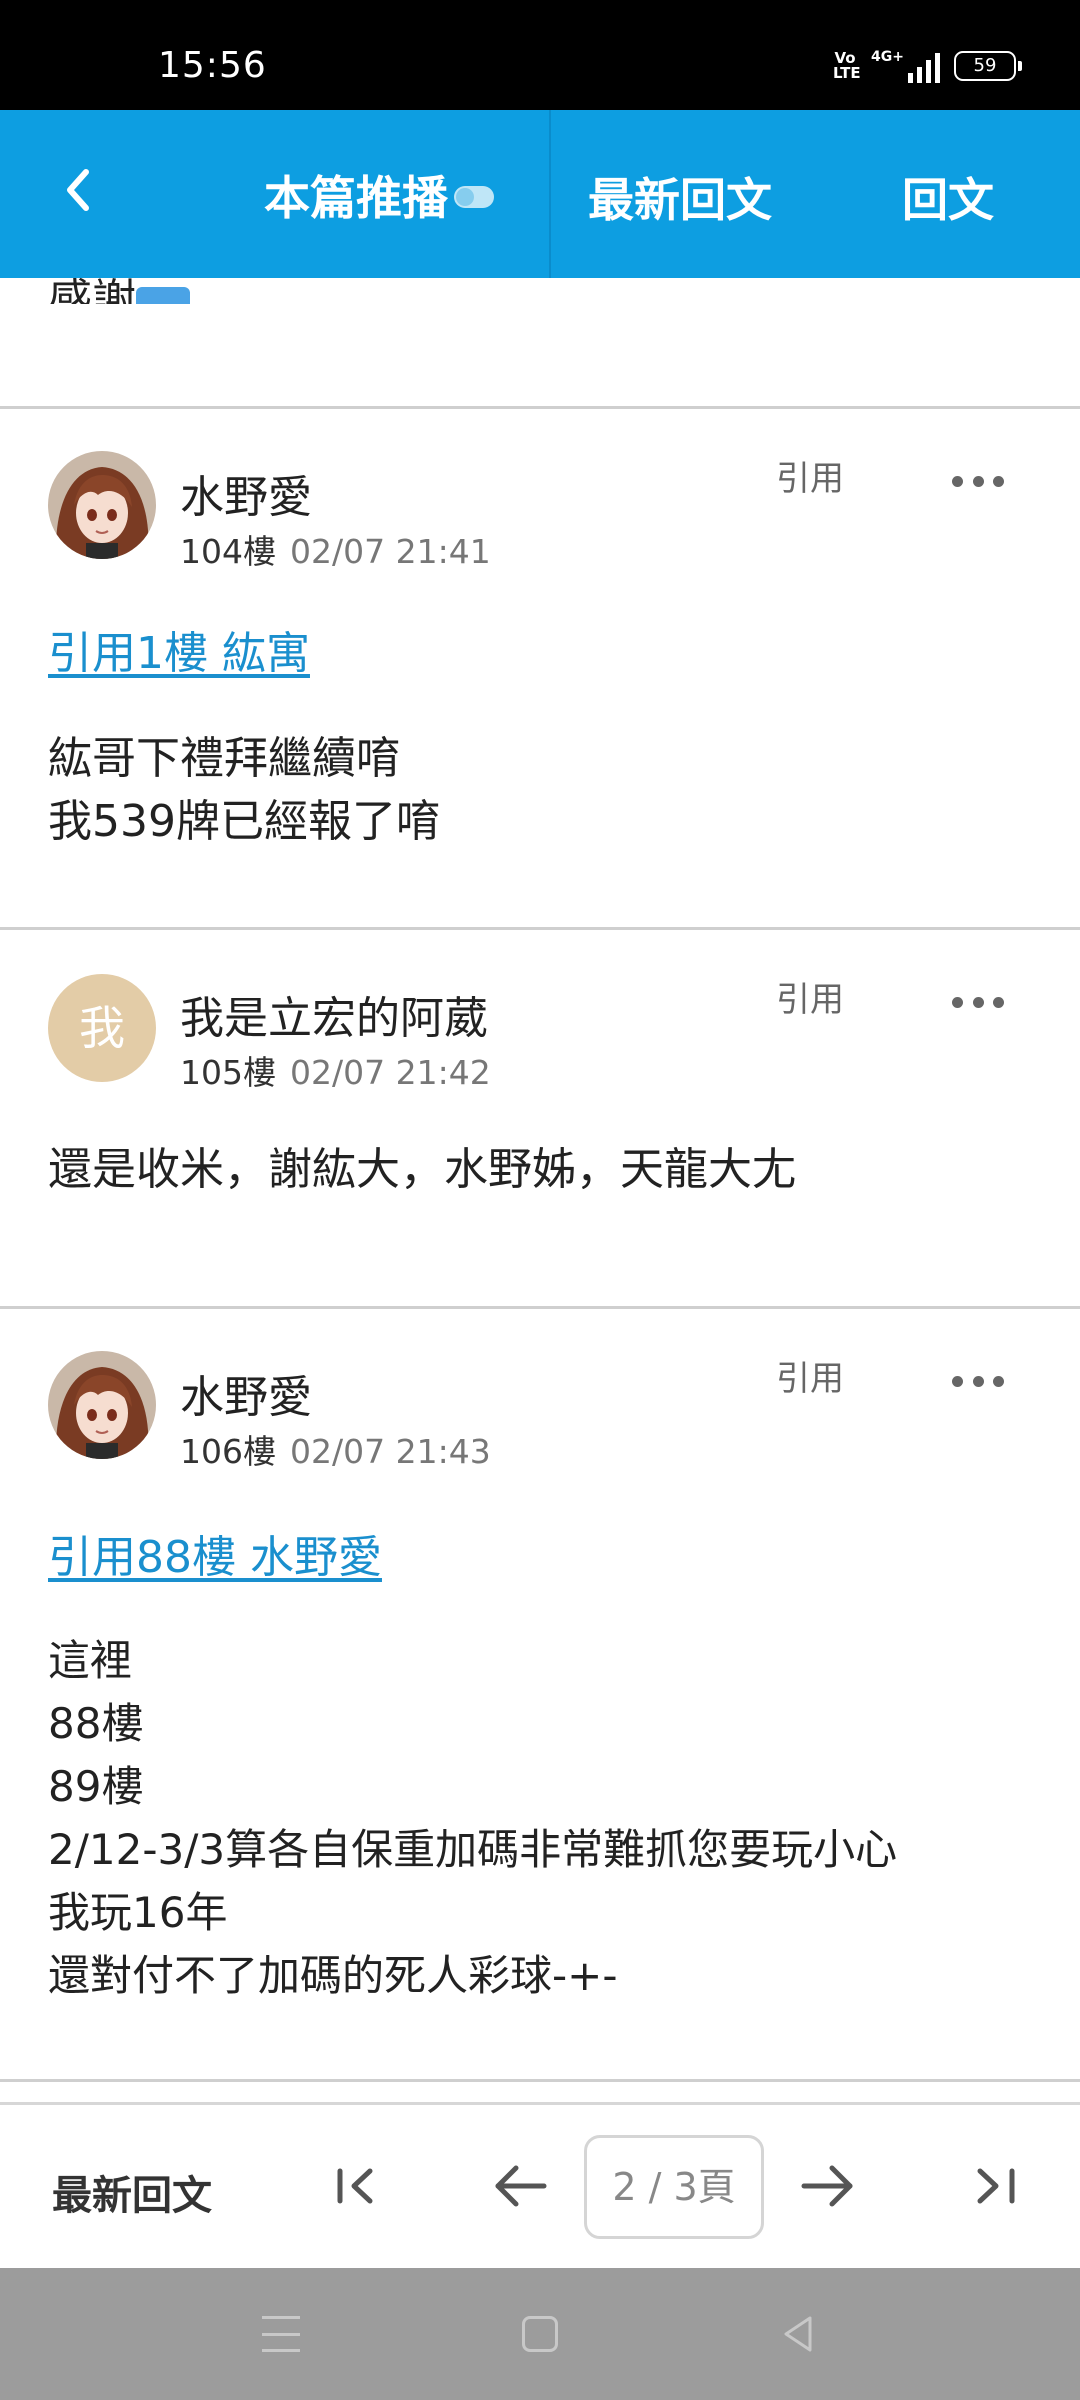 Image resolution: width=1080 pixels, height=2400 pixels. I want to click on app-header: 本篇推播 最新回文 回文, so click(540, 194).